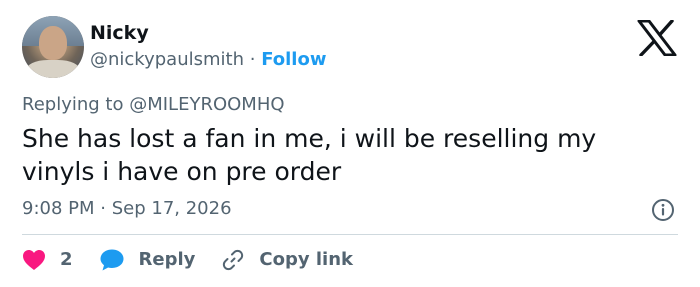 This screenshot has height=287, width=700. I want to click on info-icon, so click(663, 210).